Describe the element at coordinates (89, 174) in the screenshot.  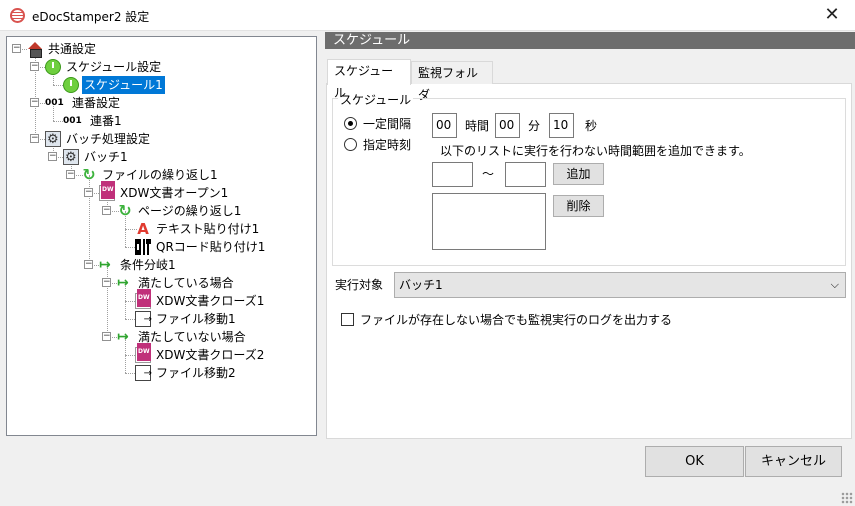
I see `loop-icon: ↻` at that location.